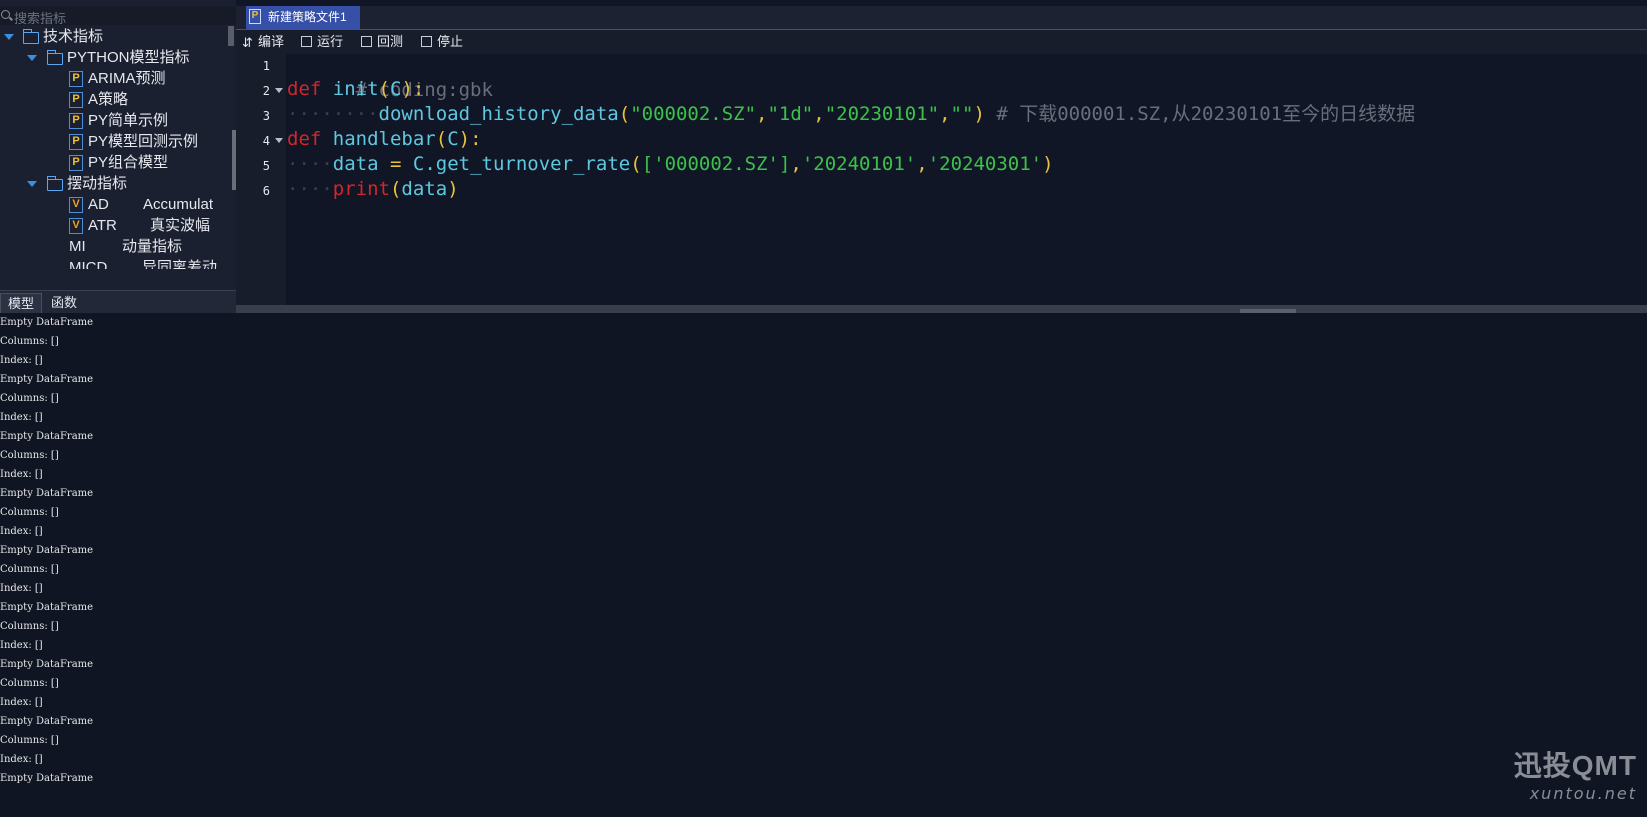  What do you see at coordinates (1575, 765) in the screenshot?
I see `watermark-brand: 迅投QMT` at bounding box center [1575, 765].